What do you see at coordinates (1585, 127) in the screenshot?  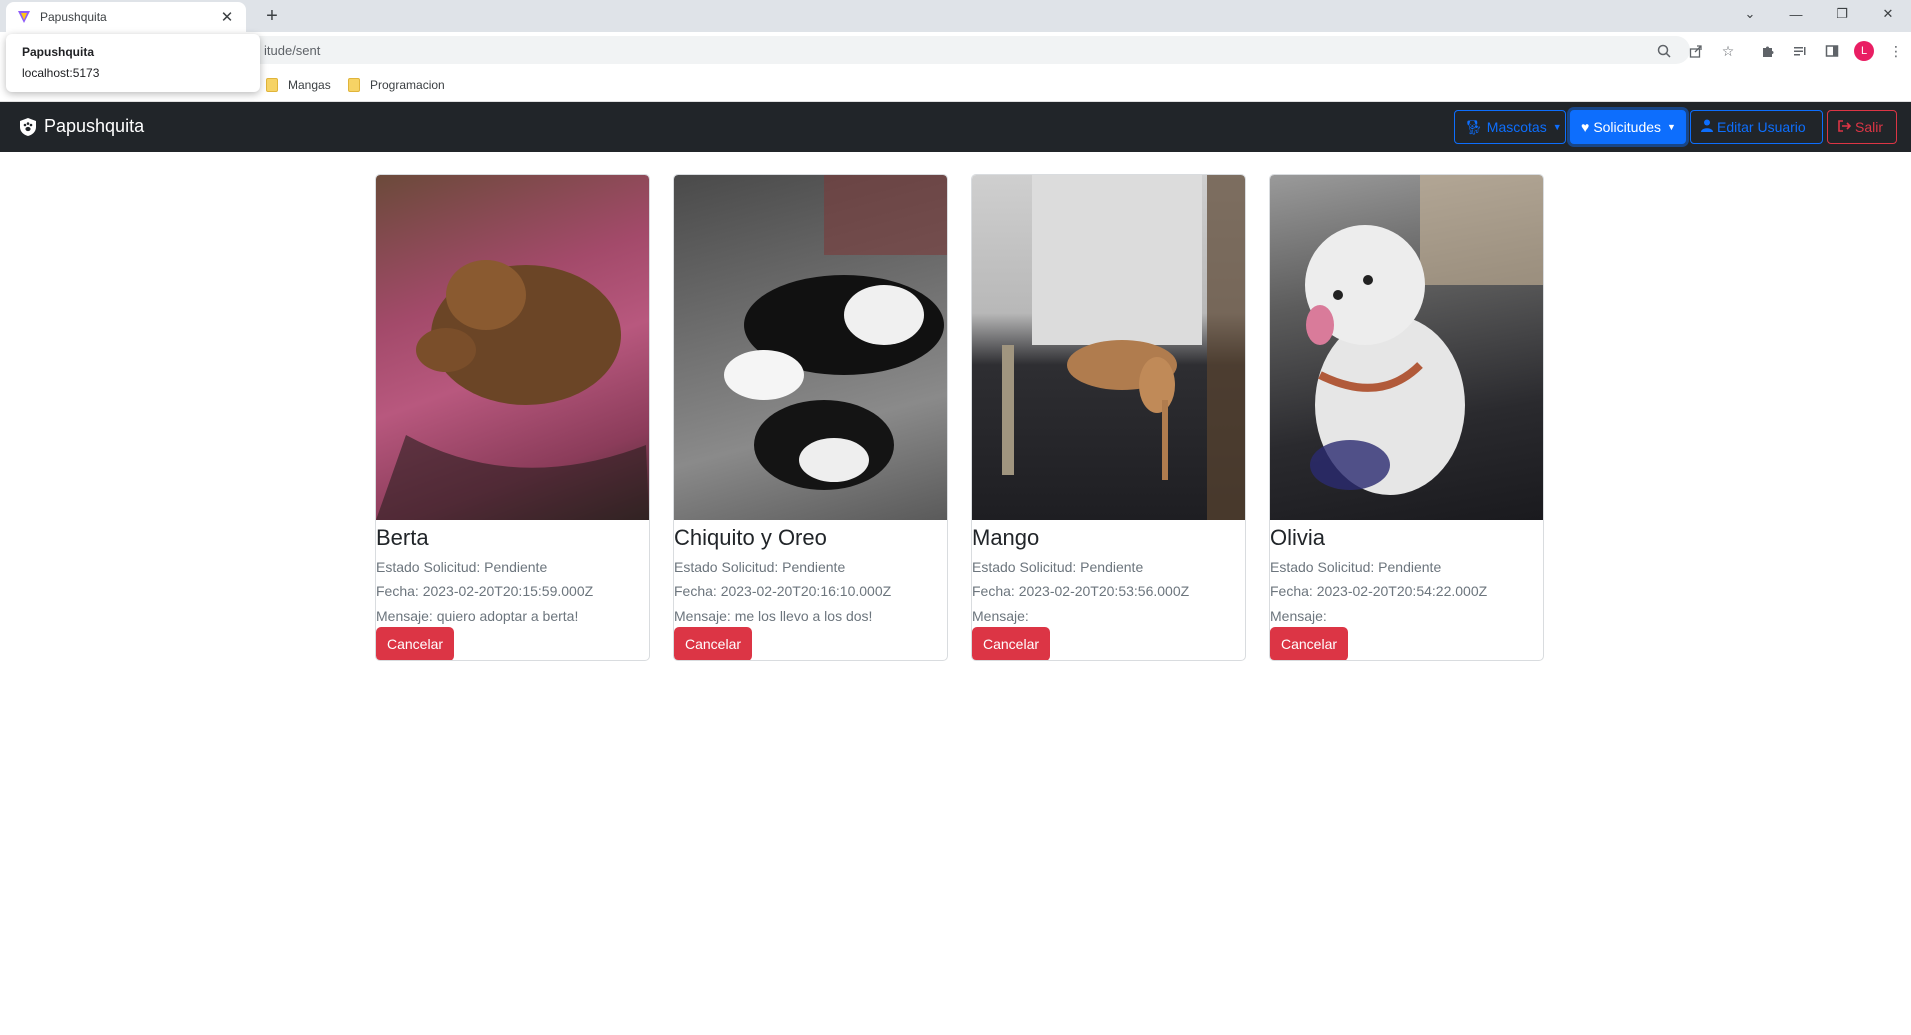 I see `hand-holding-heart-icon: ♥` at bounding box center [1585, 127].